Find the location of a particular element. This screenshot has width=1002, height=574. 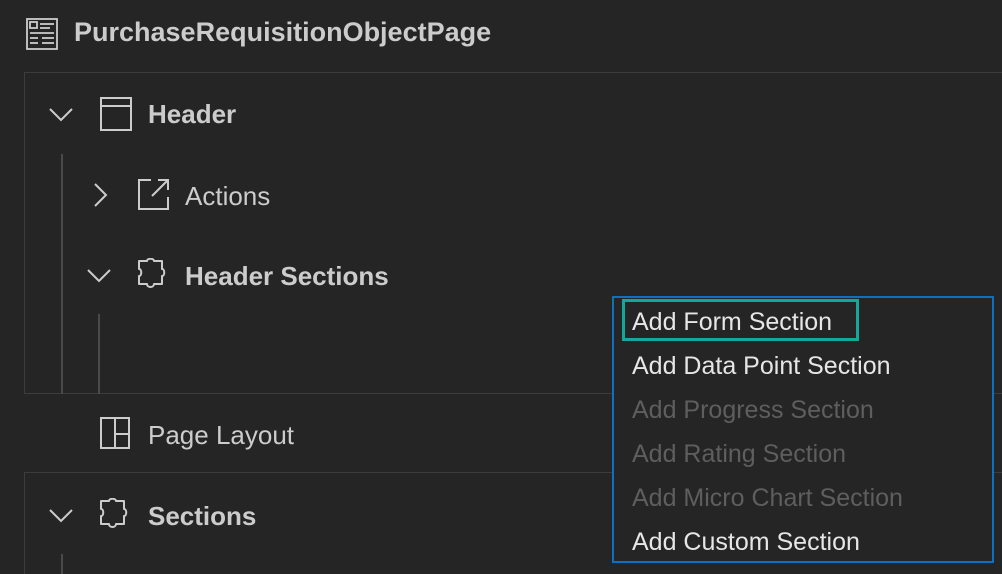

menu-item-label: Add Data Point Section is located at coordinates (761, 366).